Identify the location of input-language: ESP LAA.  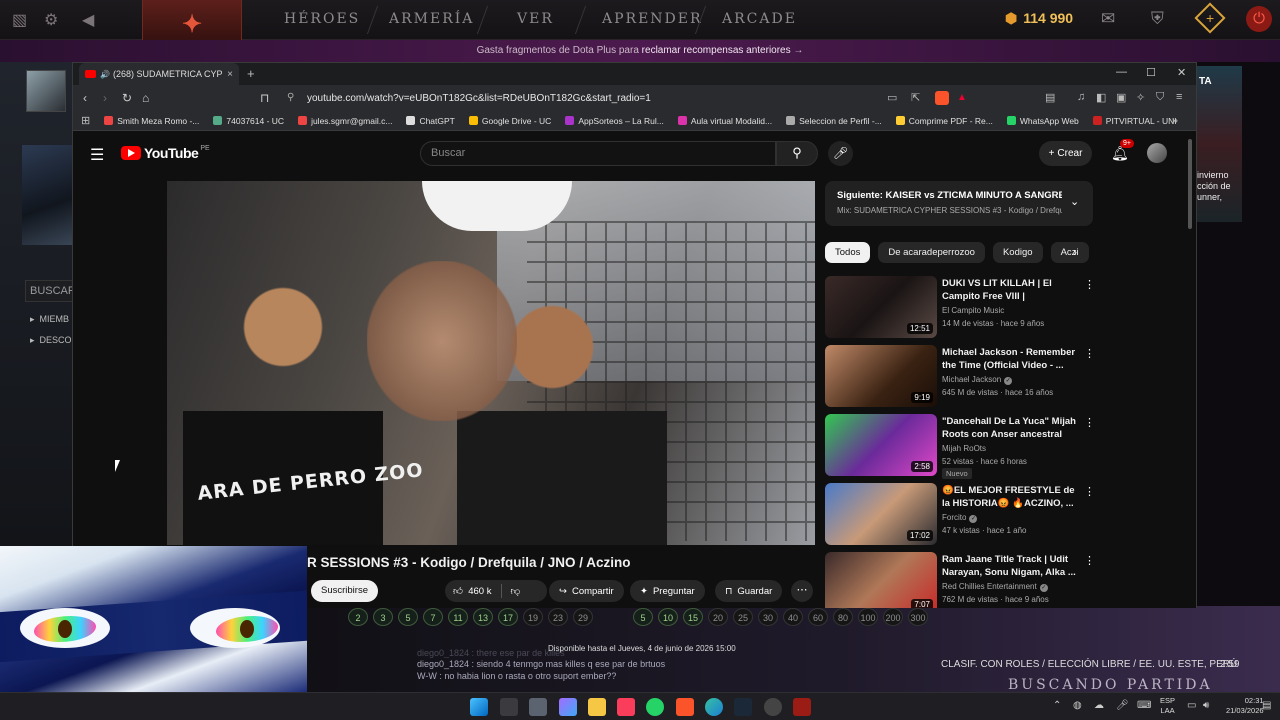
(1167, 706).